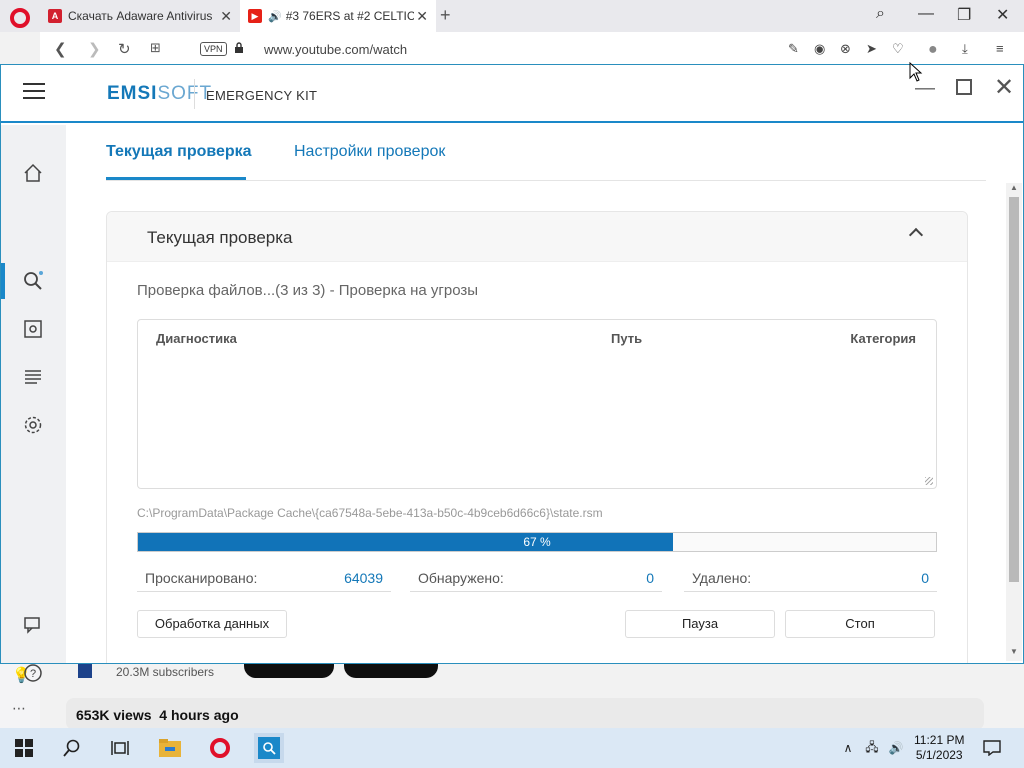  I want to click on tab-scan-settings: Настройки проверок, so click(369, 152).